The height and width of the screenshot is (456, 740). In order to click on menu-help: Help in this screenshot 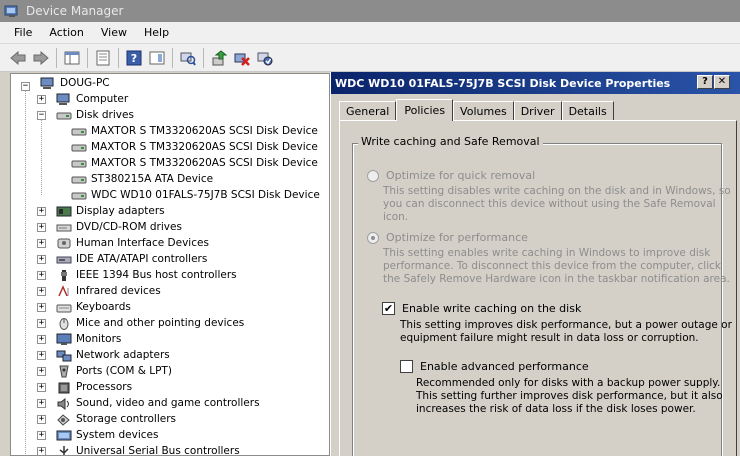, I will do `click(156, 32)`.